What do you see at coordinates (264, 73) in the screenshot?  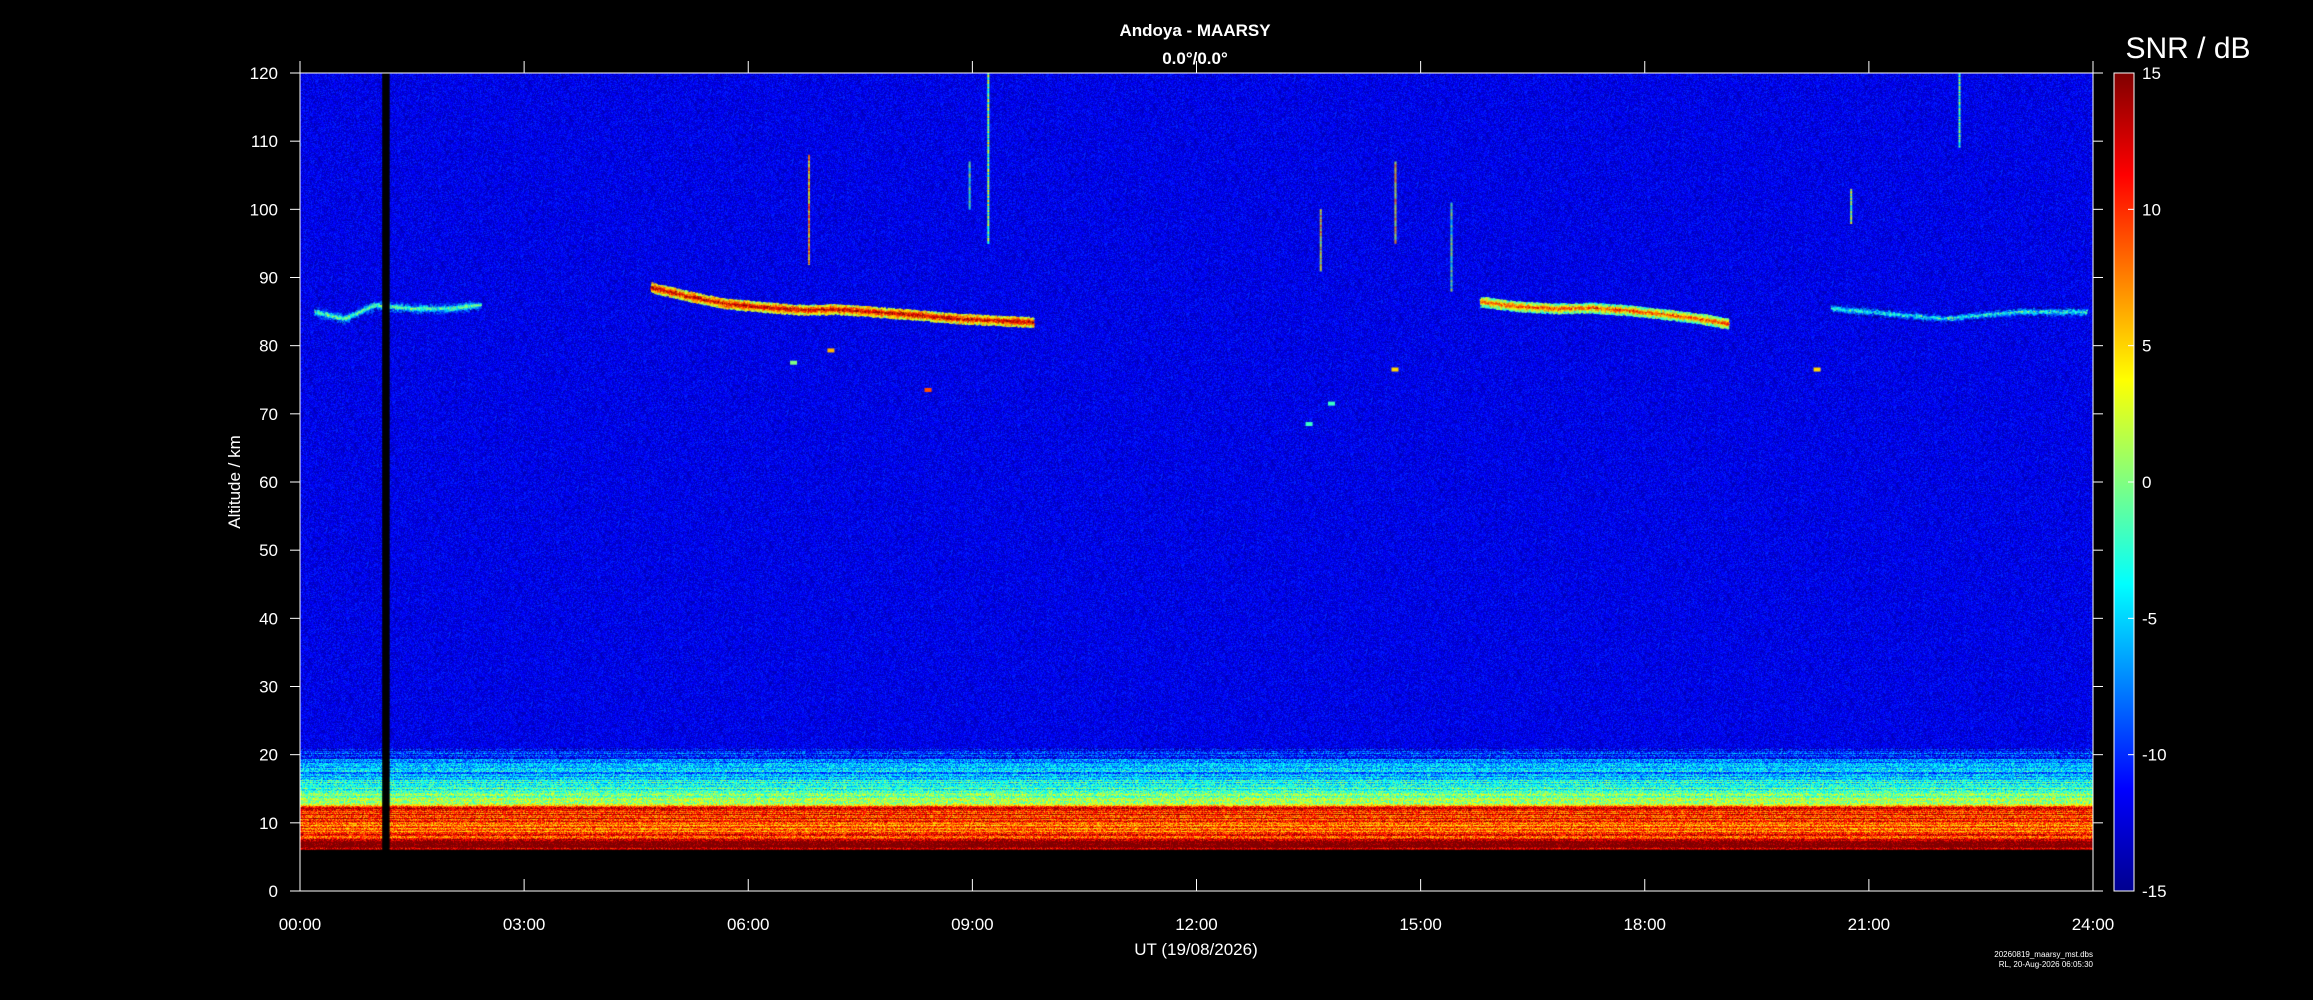 I see `y-tick-label: 120` at bounding box center [264, 73].